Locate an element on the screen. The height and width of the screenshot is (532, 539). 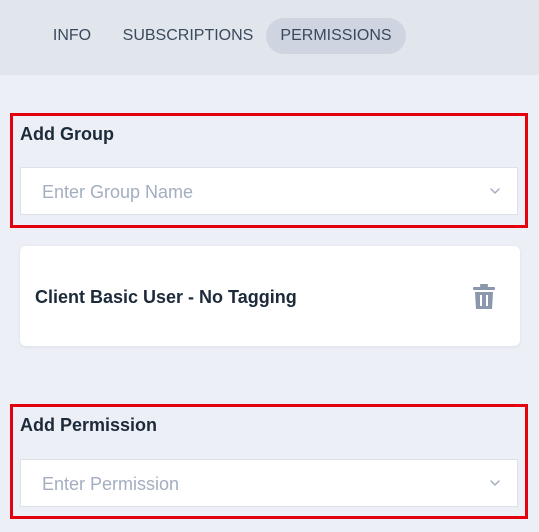
group-name-placeholder: Enter Group Name is located at coordinates (118, 192).